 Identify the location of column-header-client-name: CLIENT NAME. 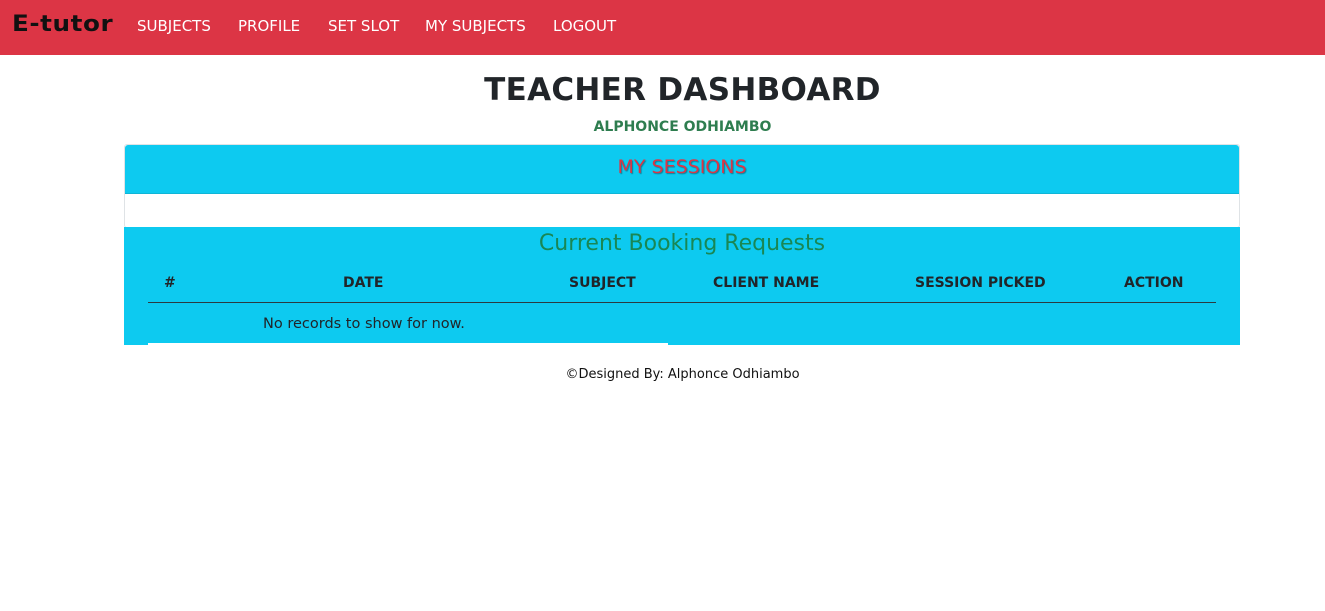
(766, 283).